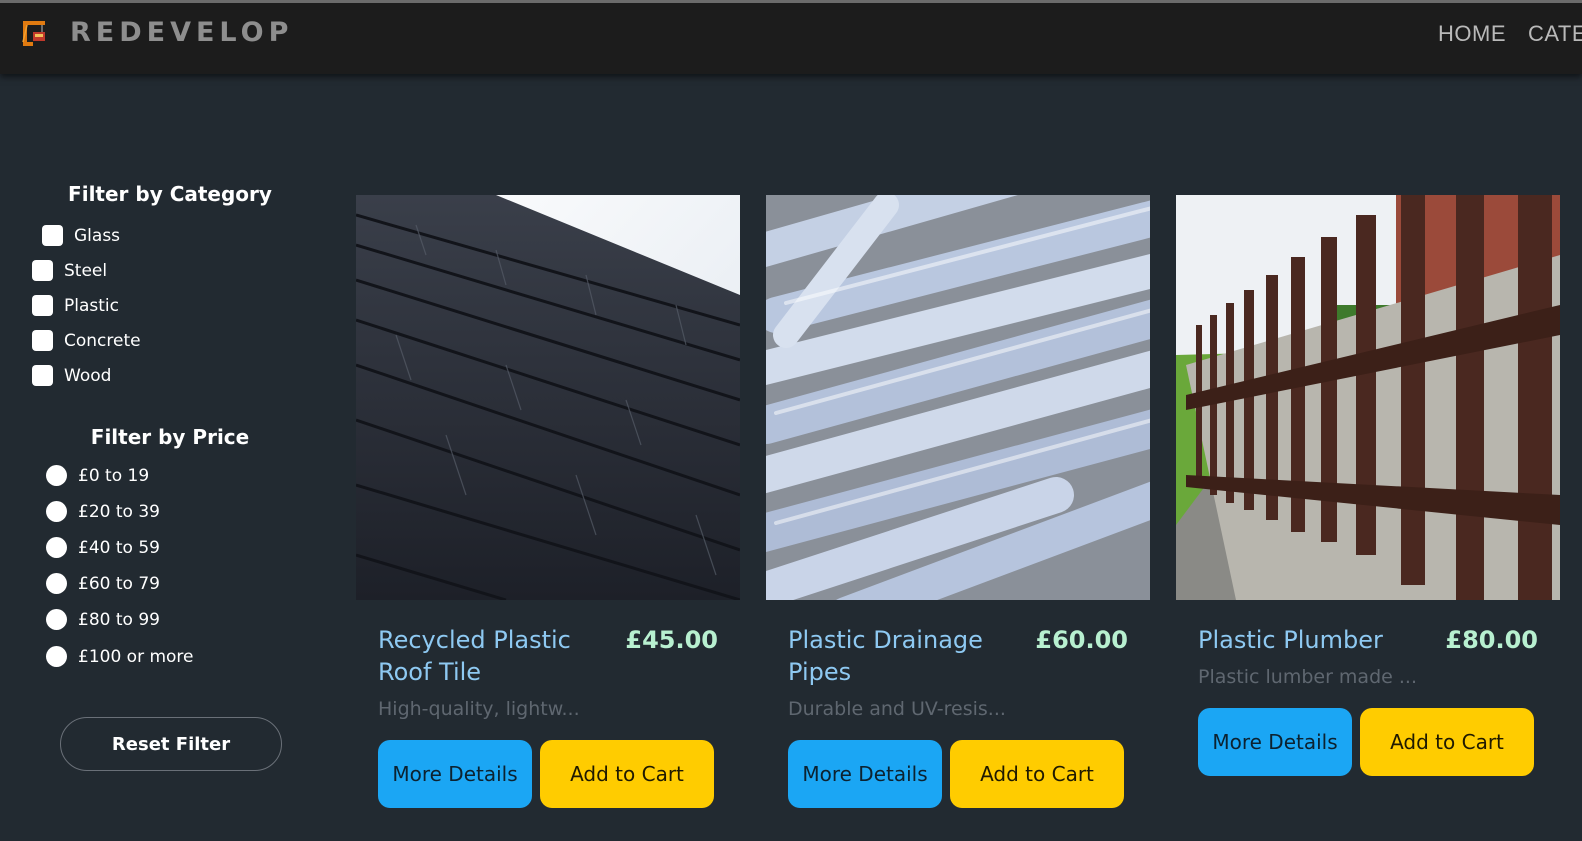  I want to click on glass-label: Glass, so click(97, 235).